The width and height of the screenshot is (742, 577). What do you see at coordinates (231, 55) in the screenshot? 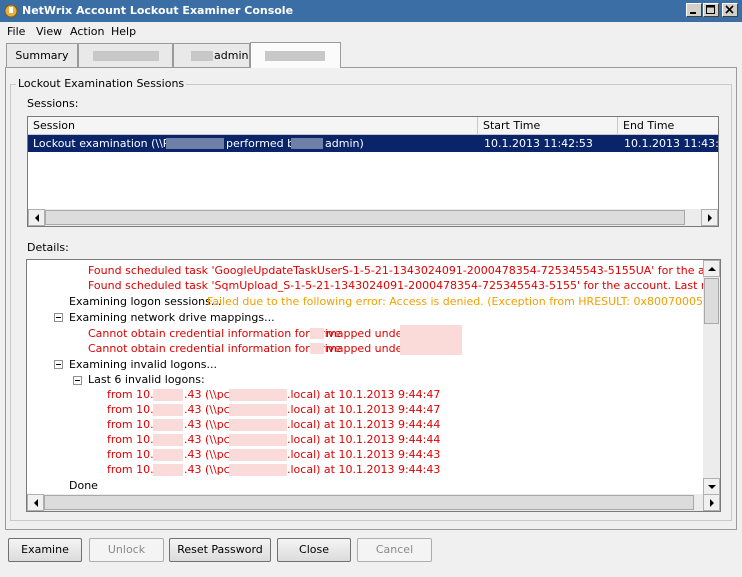
I see `tab-label: admin` at bounding box center [231, 55].